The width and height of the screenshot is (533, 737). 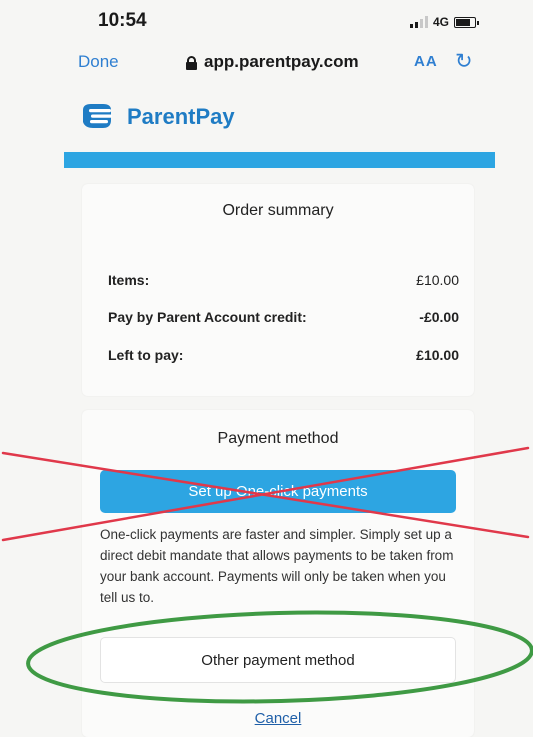 I want to click on order-summary-title: Order summary, so click(x=278, y=210).